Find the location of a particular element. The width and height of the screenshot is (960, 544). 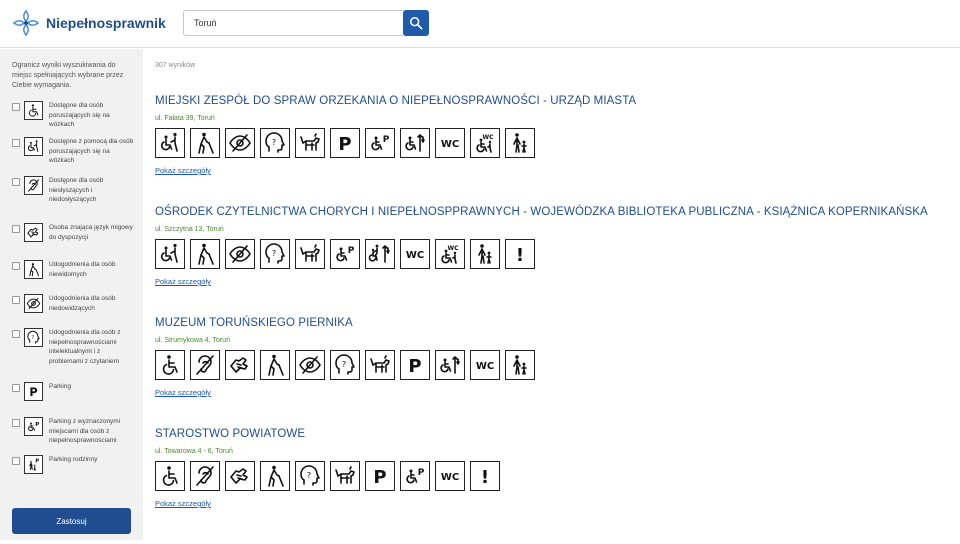

result-address: ul. Strumykowa 4, Toruń is located at coordinates (192, 340).